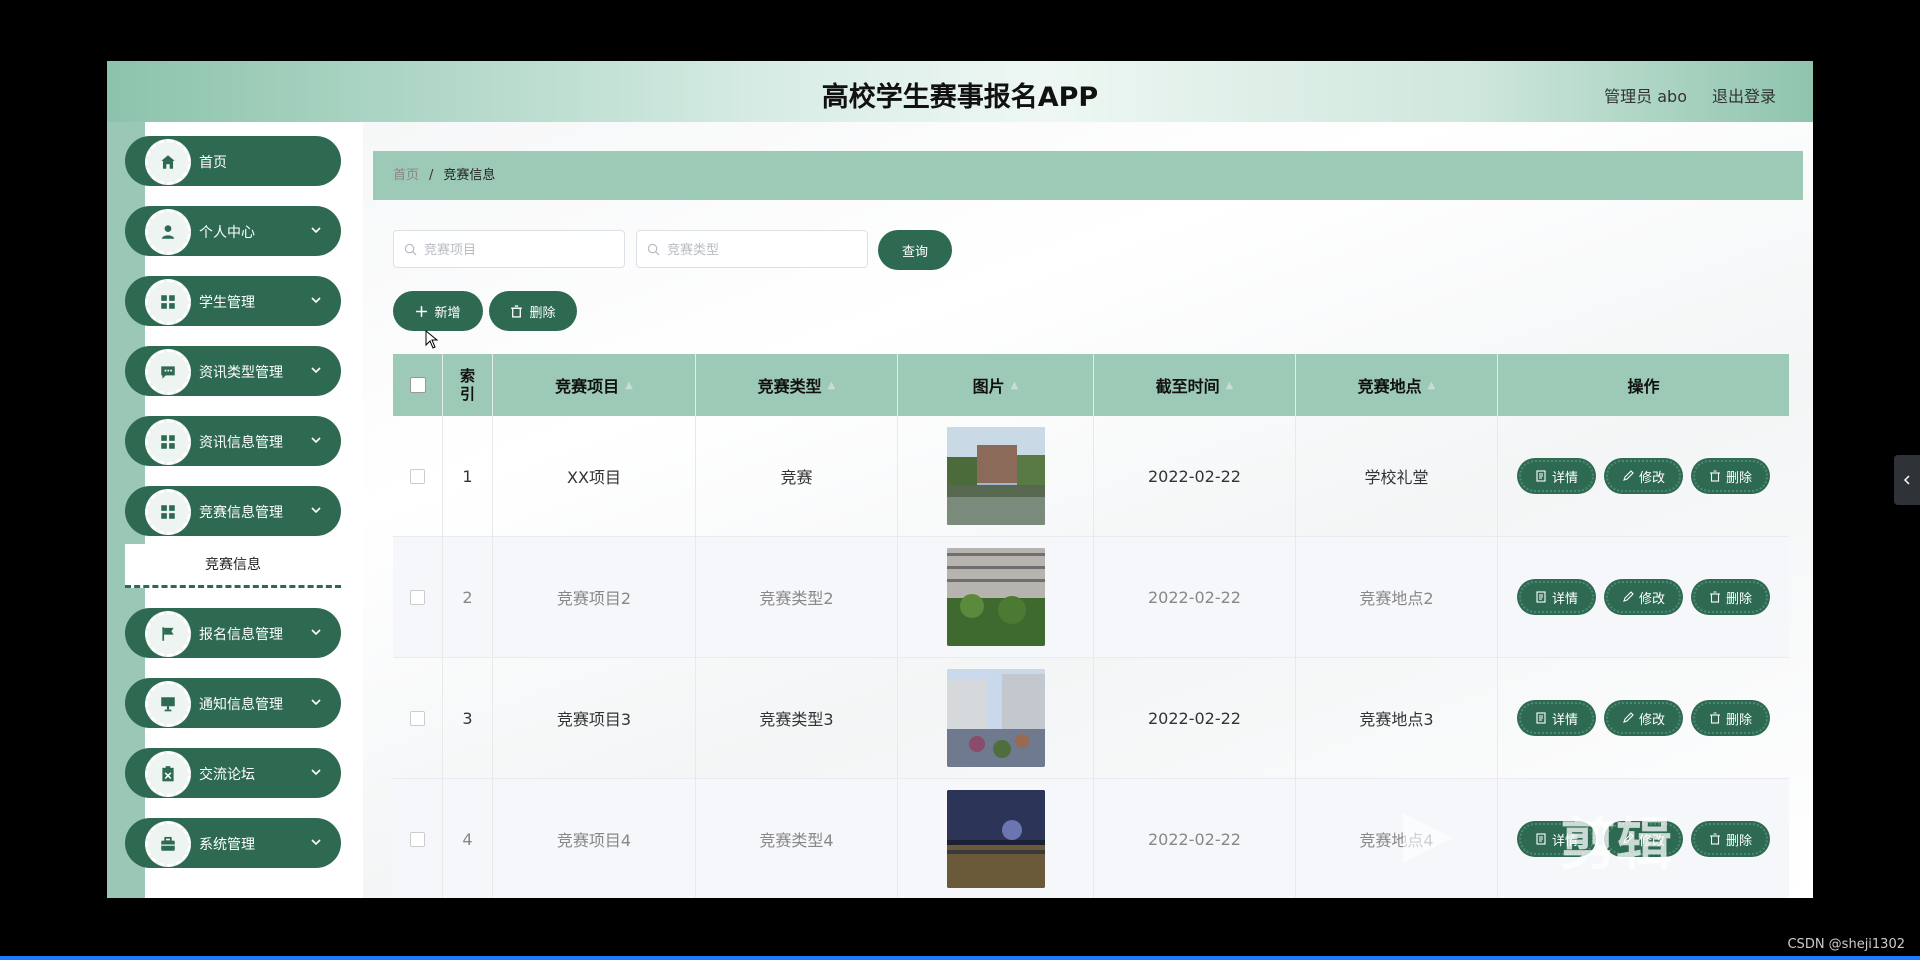 This screenshot has width=1920, height=960. What do you see at coordinates (594, 476) in the screenshot?
I see `cell-project: XX项目` at bounding box center [594, 476].